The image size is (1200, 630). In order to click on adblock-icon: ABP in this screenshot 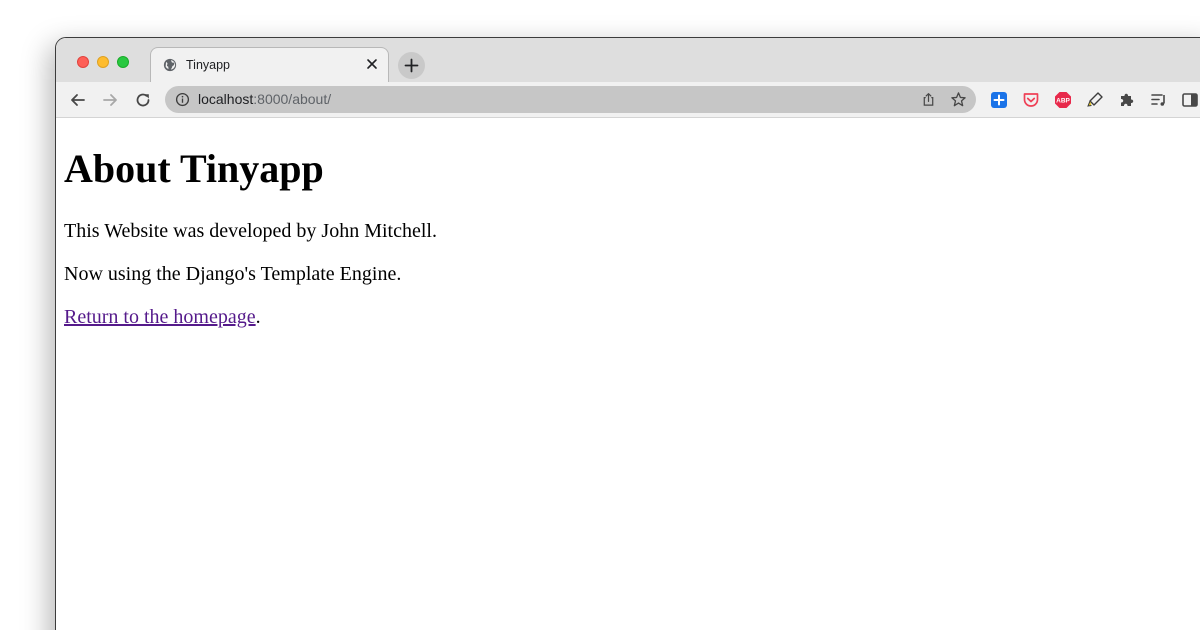, I will do `click(1063, 100)`.